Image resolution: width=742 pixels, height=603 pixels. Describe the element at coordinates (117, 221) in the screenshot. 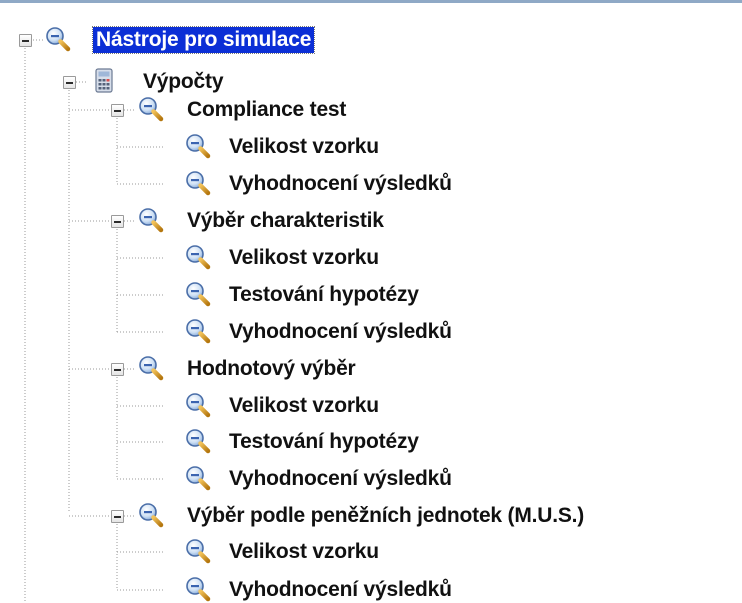

I see `expander-attribute-sampling` at that location.